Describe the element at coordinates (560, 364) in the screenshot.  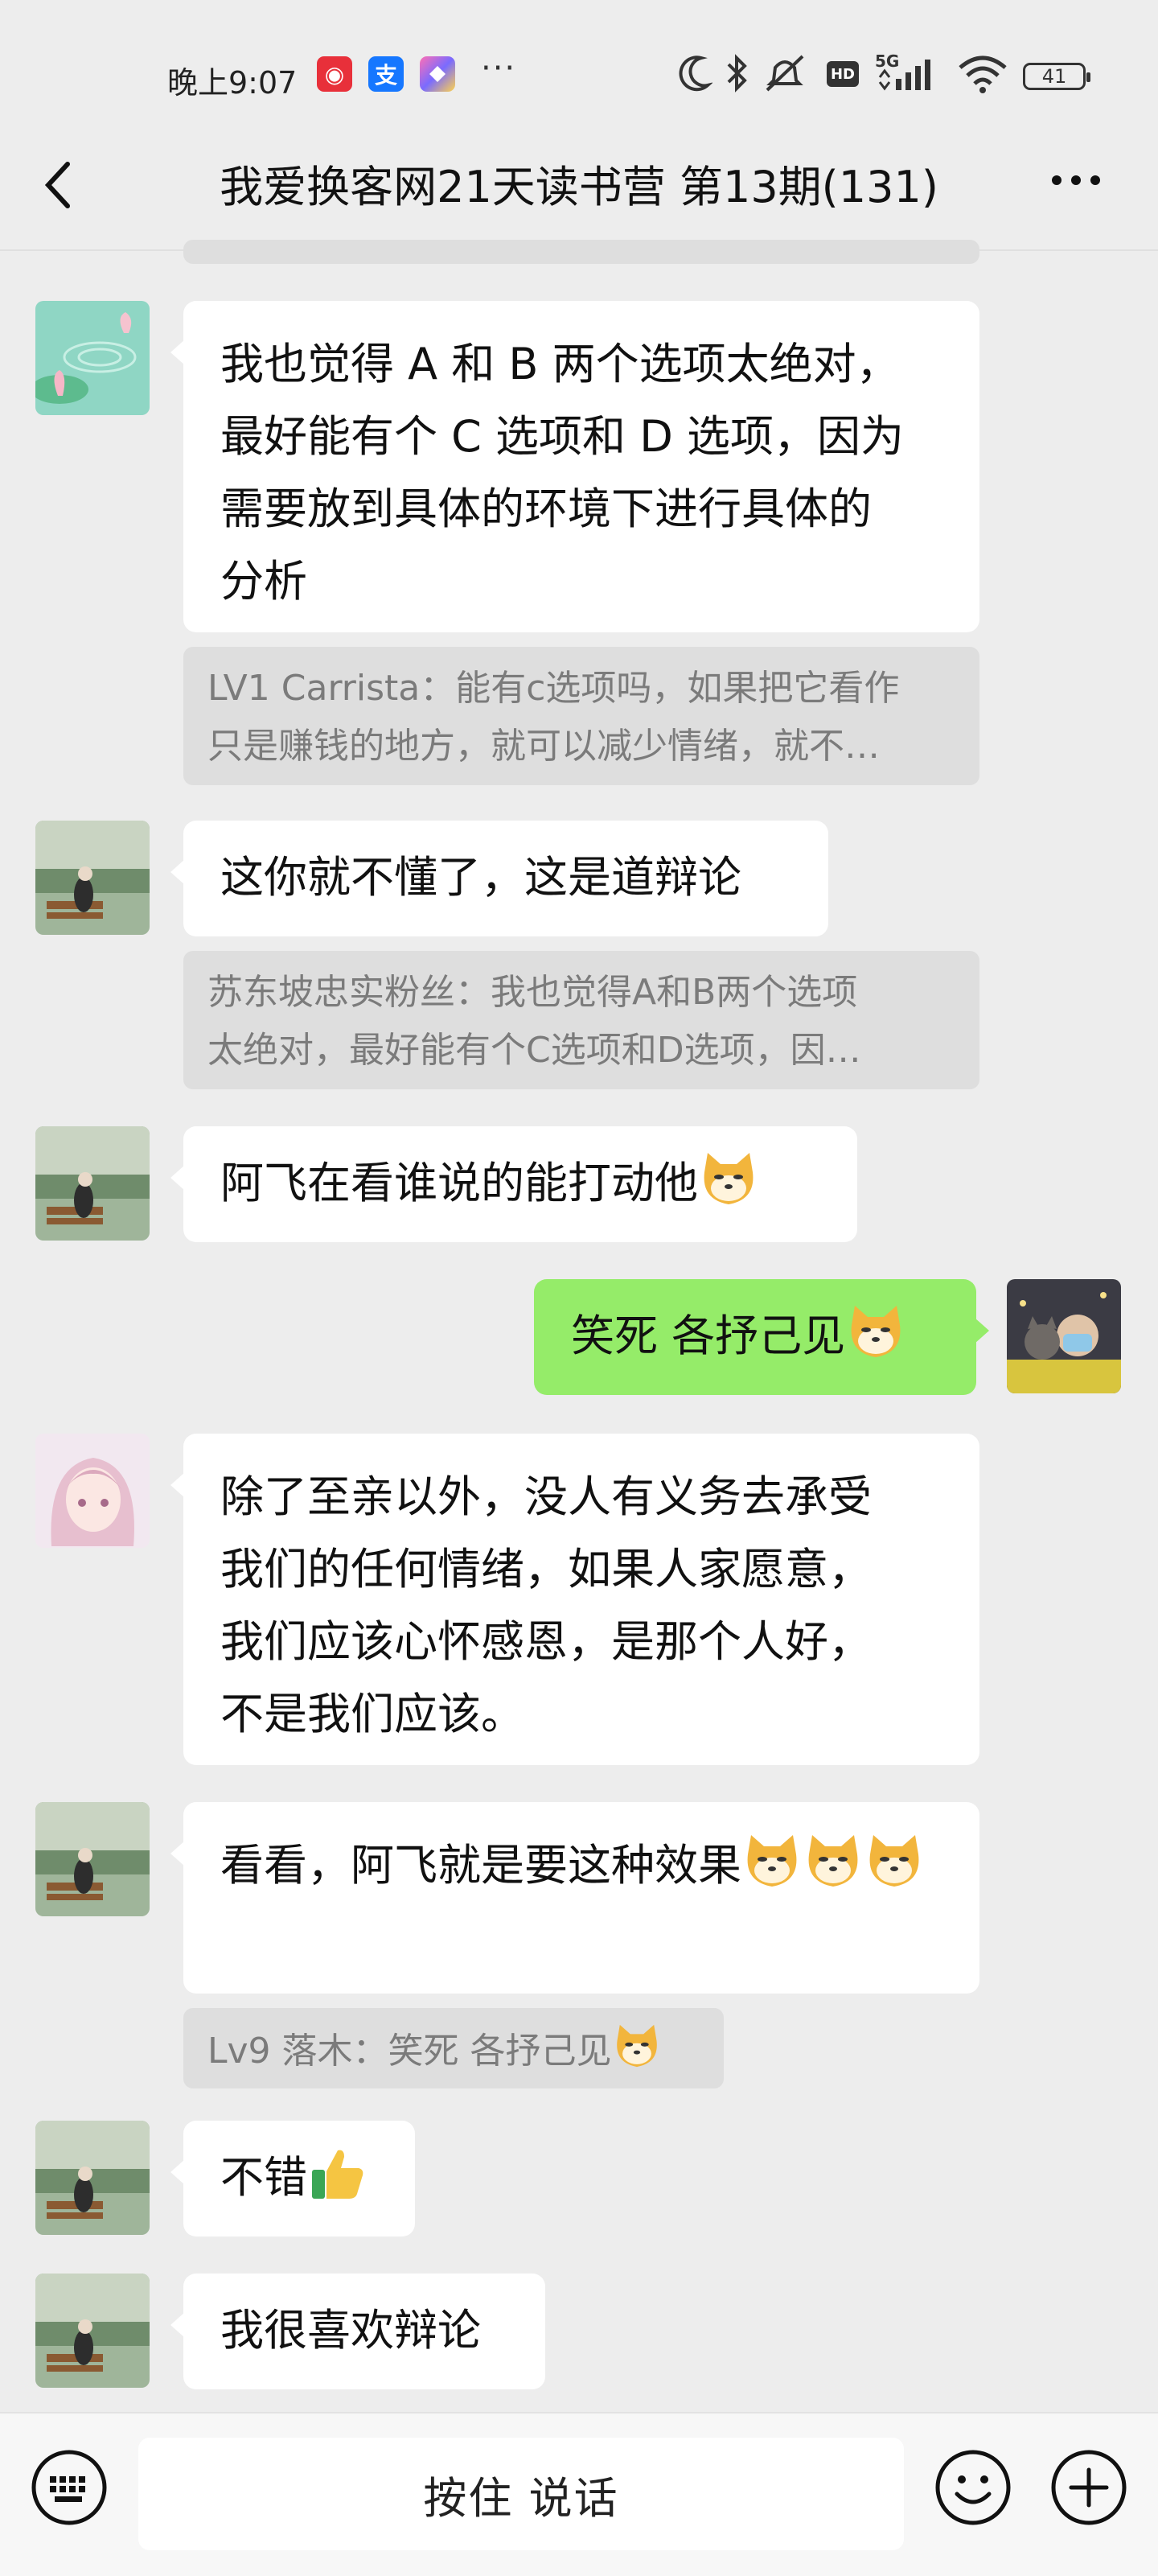
I see `message-text-line: 我也觉得 A 和 B 两个选项太绝对，` at that location.